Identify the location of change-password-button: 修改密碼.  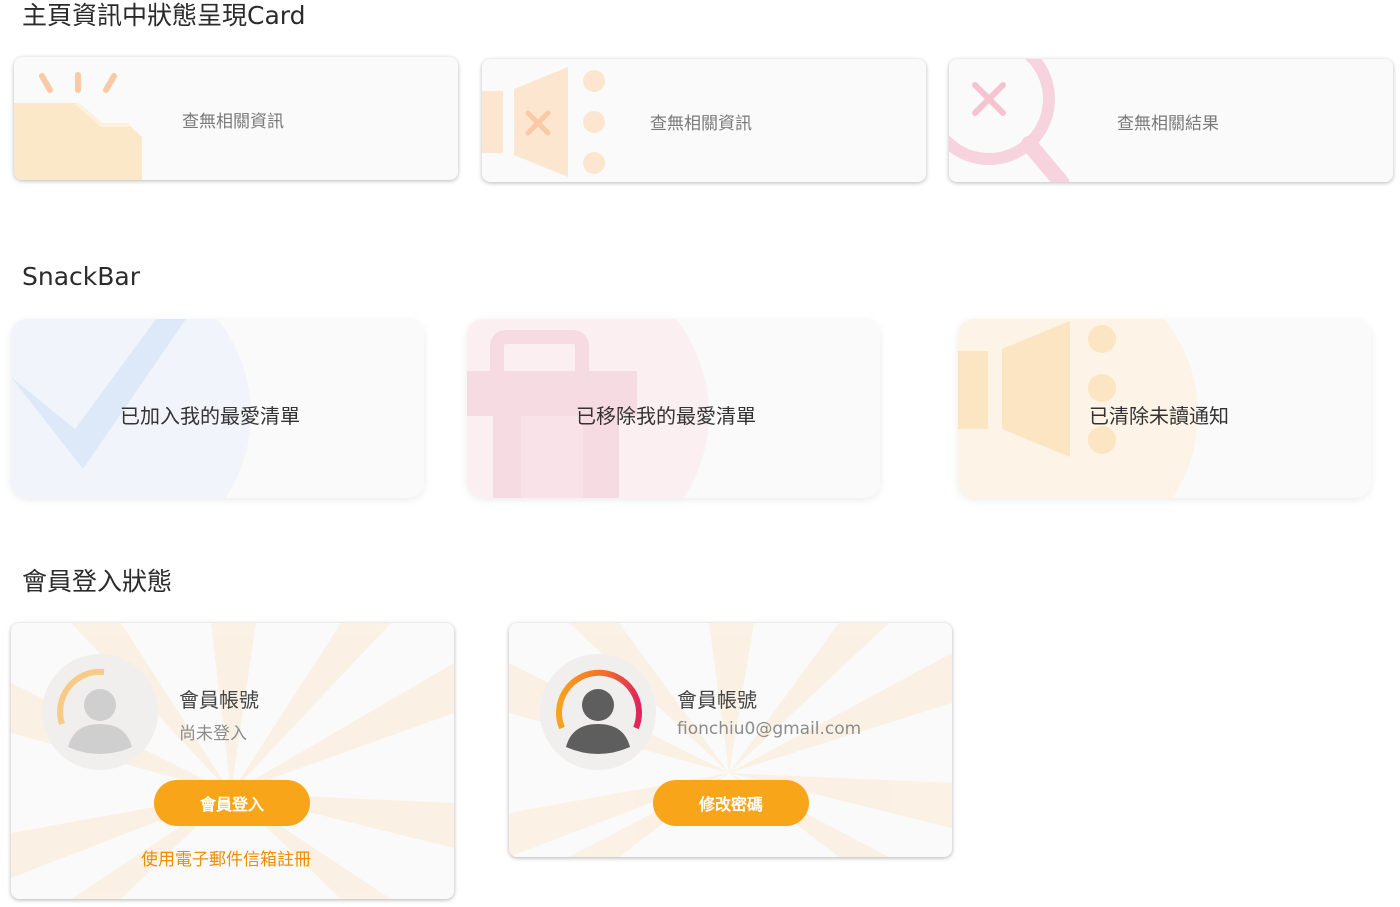
(731, 803).